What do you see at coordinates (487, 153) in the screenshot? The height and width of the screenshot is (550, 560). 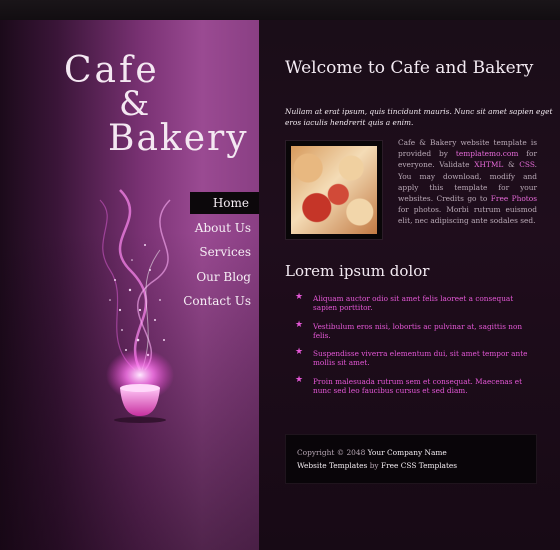 I see `link-templatemo: templatemo.com` at bounding box center [487, 153].